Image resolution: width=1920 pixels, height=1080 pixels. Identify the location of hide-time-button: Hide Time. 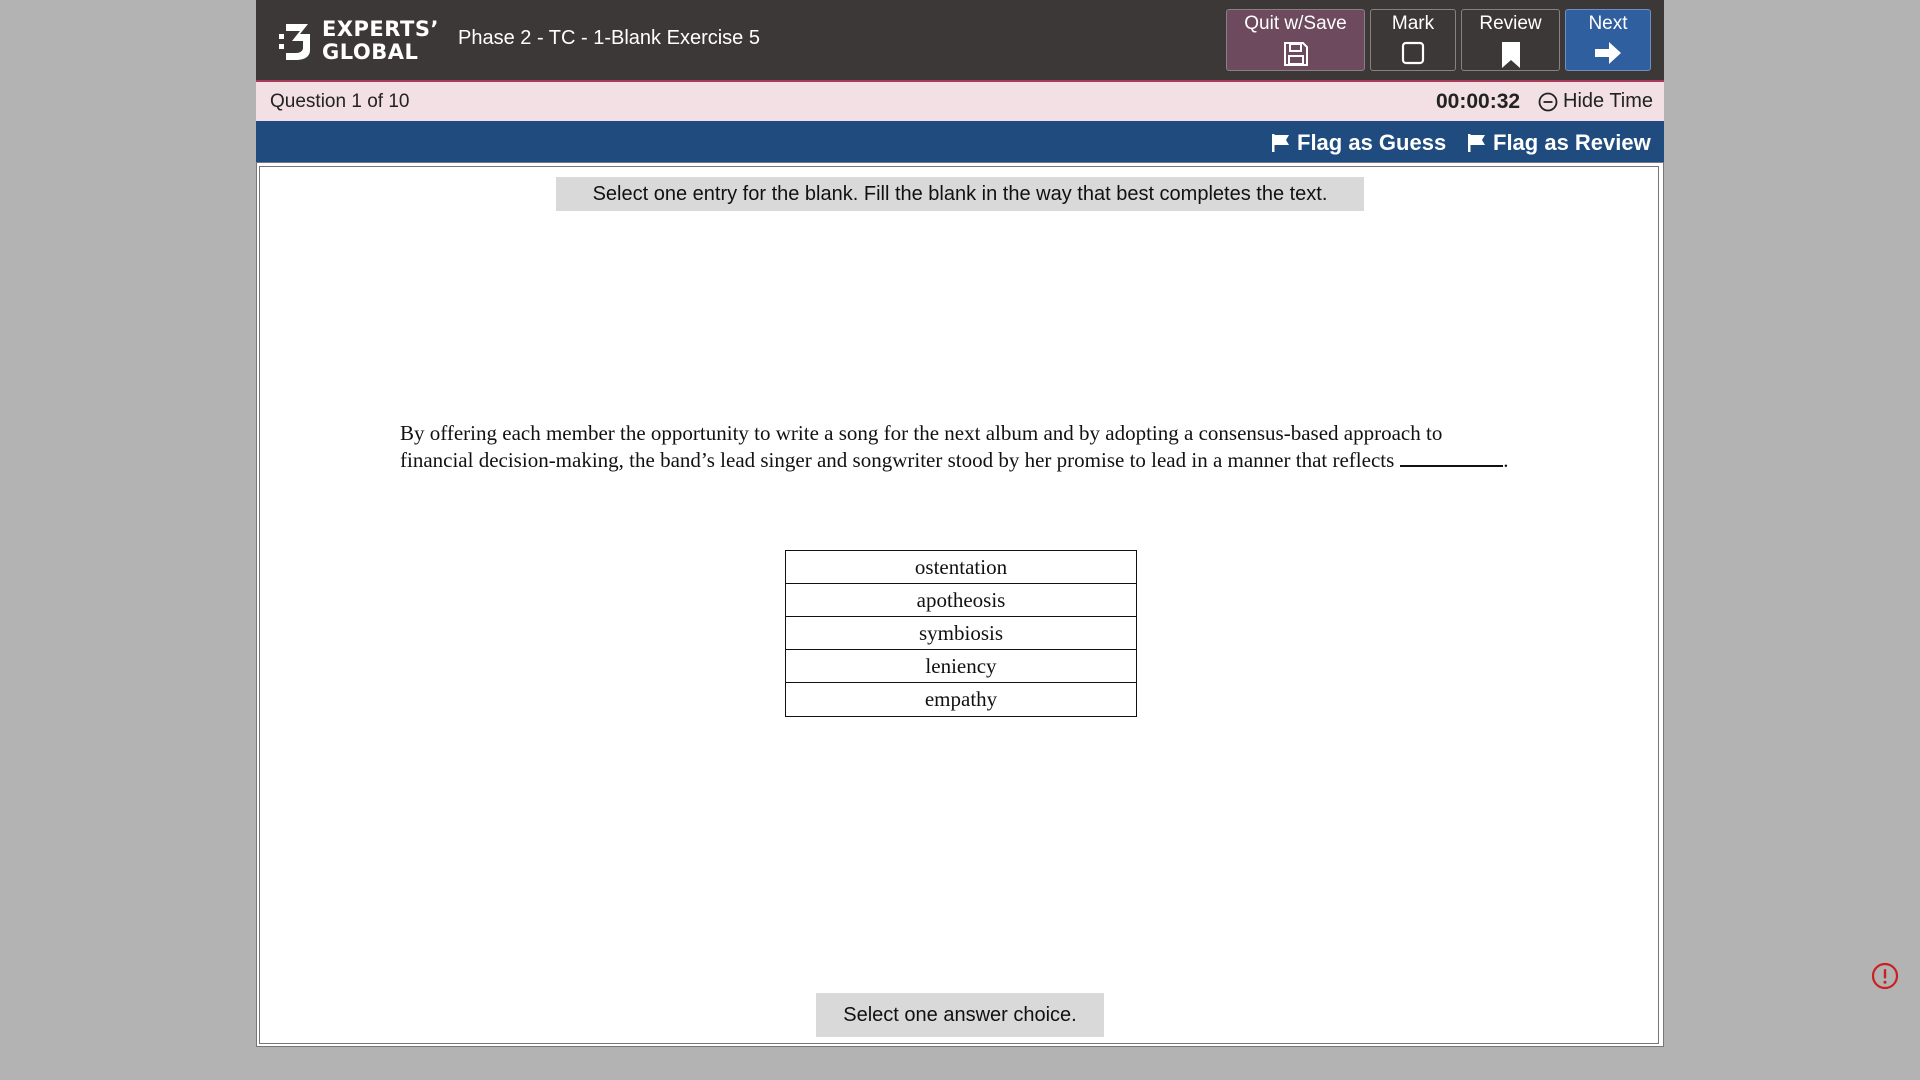
(1595, 101).